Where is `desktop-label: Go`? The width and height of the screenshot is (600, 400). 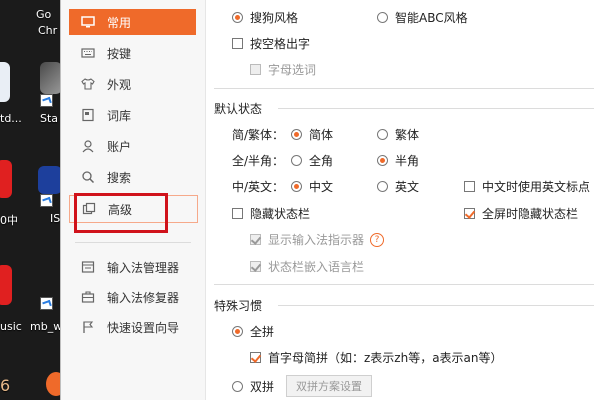
desktop-label: Go is located at coordinates (44, 14).